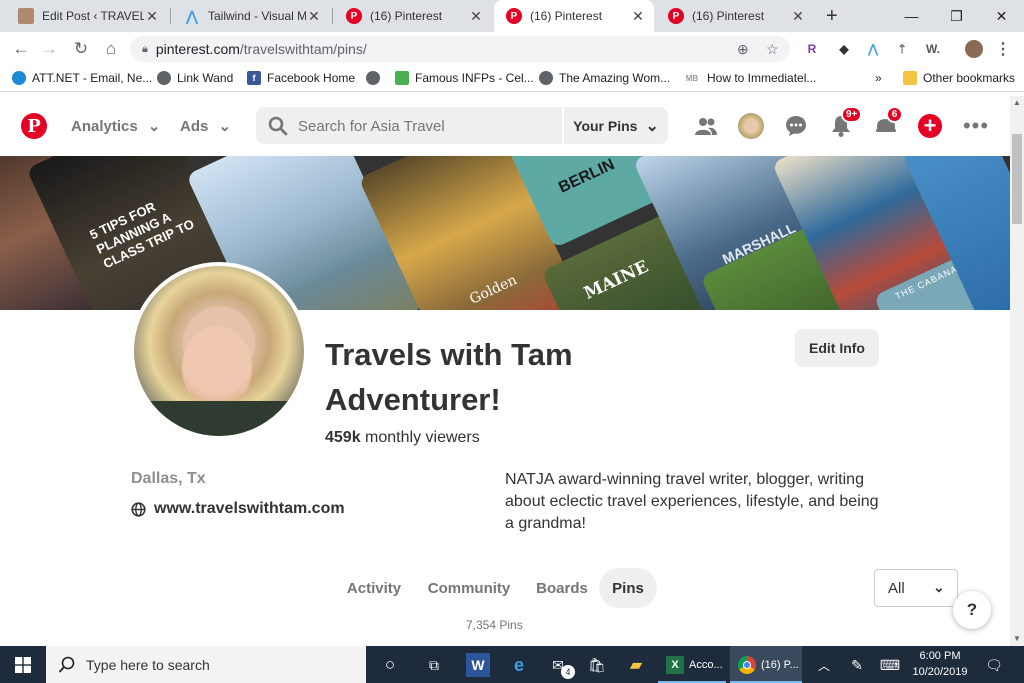  I want to click on tab-pinterest-2: P (16) Pinterest ✕, so click(574, 16).